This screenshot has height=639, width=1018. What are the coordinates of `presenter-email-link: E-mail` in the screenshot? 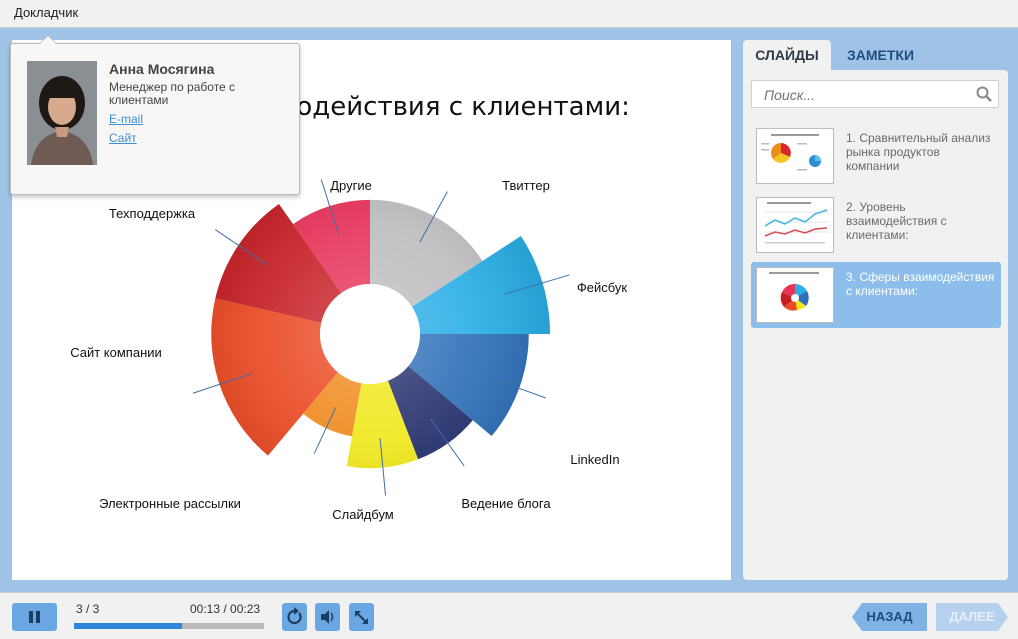 It's located at (126, 119).